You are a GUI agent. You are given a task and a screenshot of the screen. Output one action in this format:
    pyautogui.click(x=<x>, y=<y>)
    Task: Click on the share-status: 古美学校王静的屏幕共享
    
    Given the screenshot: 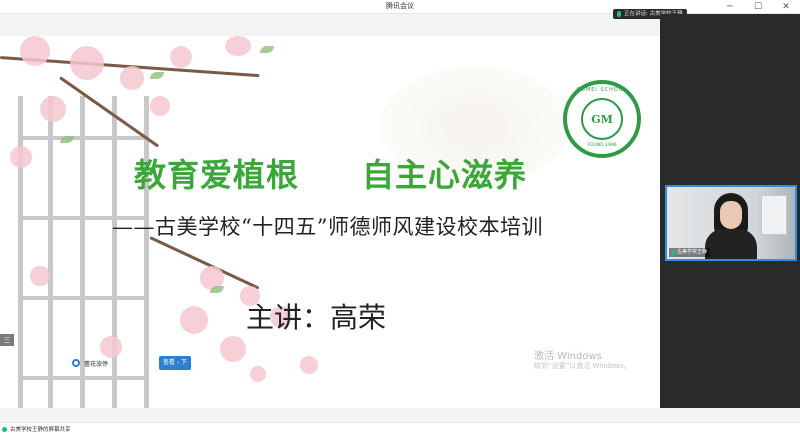 What is the action you would take?
    pyautogui.click(x=36, y=429)
    